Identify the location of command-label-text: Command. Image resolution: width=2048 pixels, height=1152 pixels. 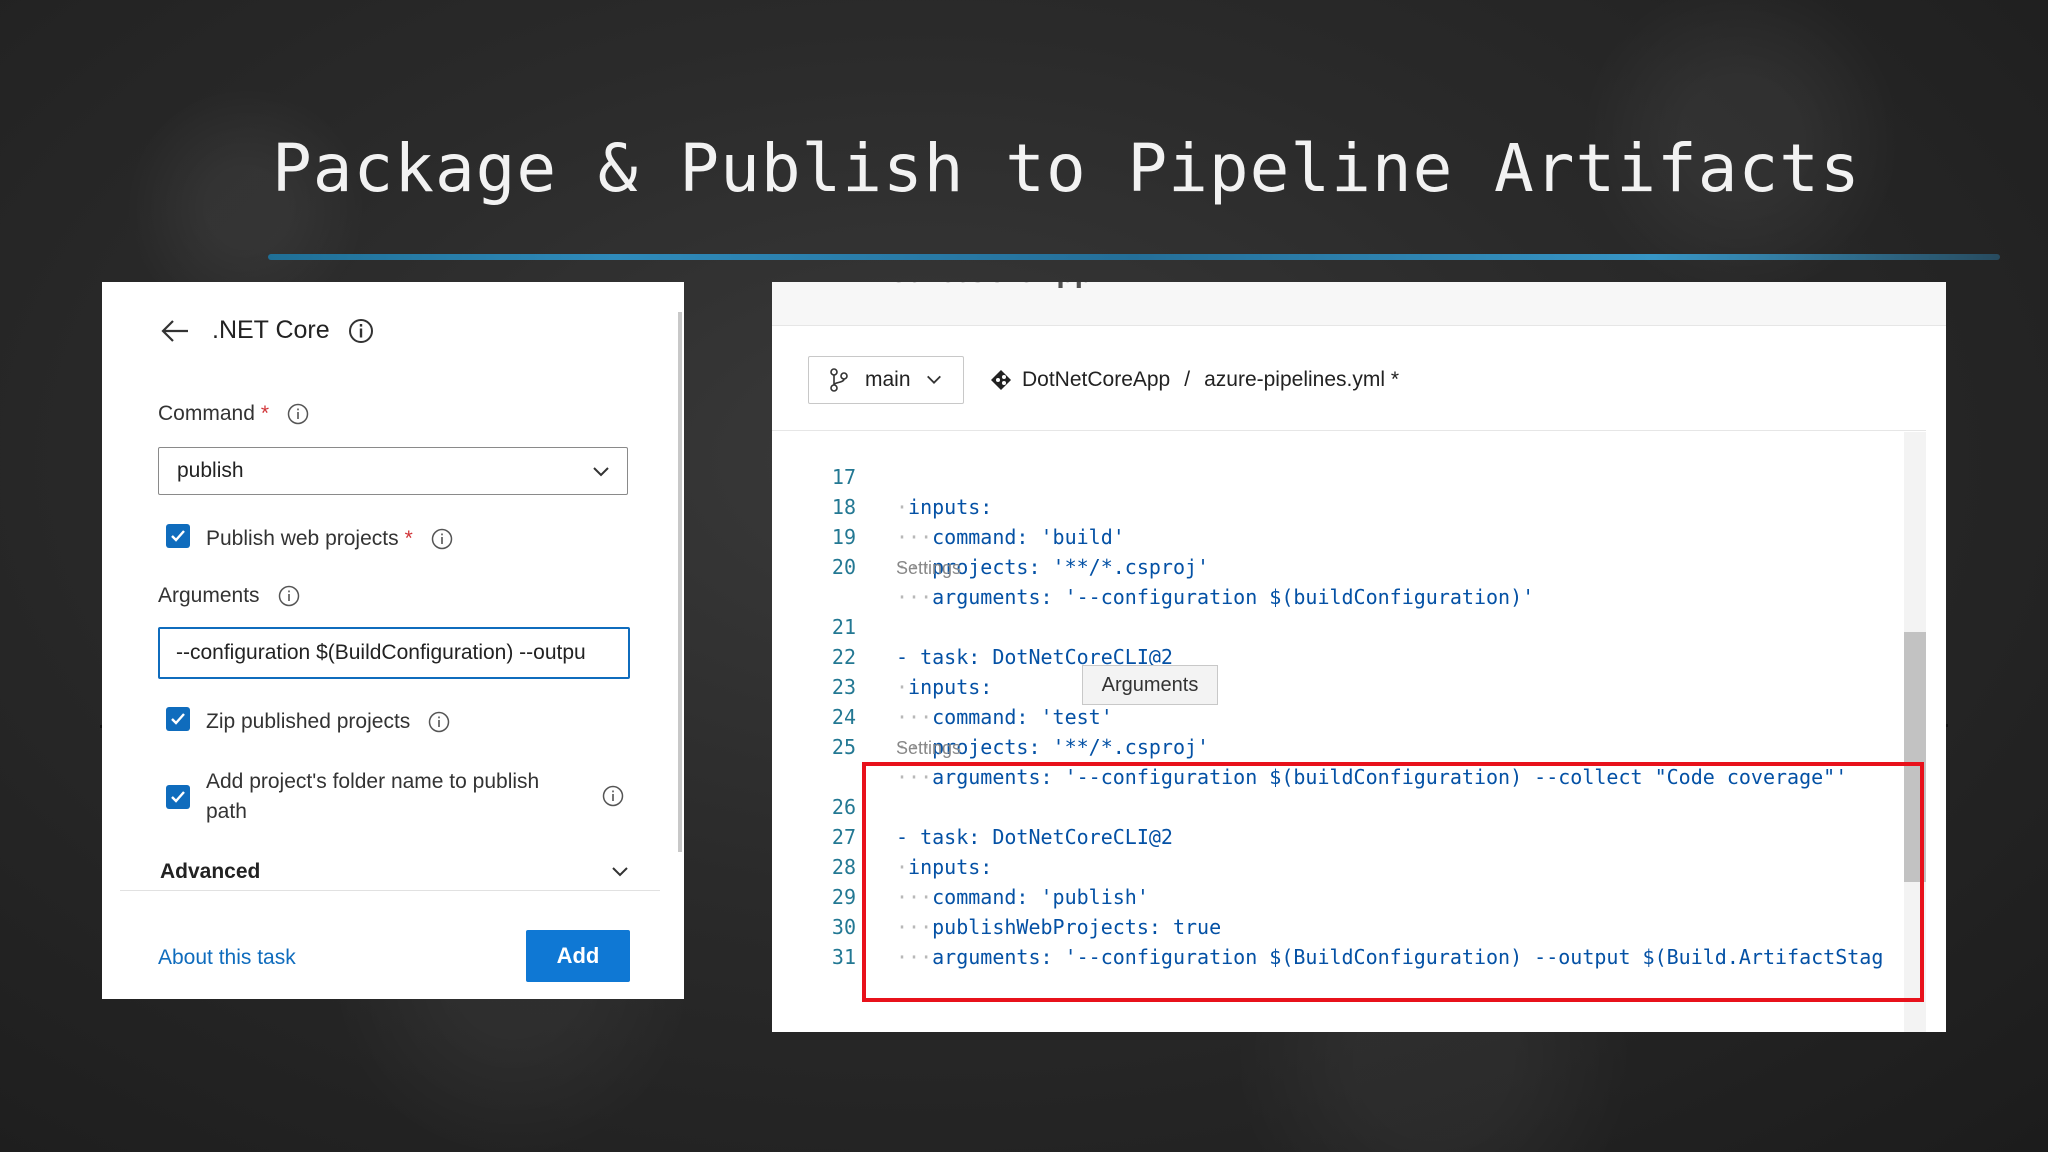
(206, 413).